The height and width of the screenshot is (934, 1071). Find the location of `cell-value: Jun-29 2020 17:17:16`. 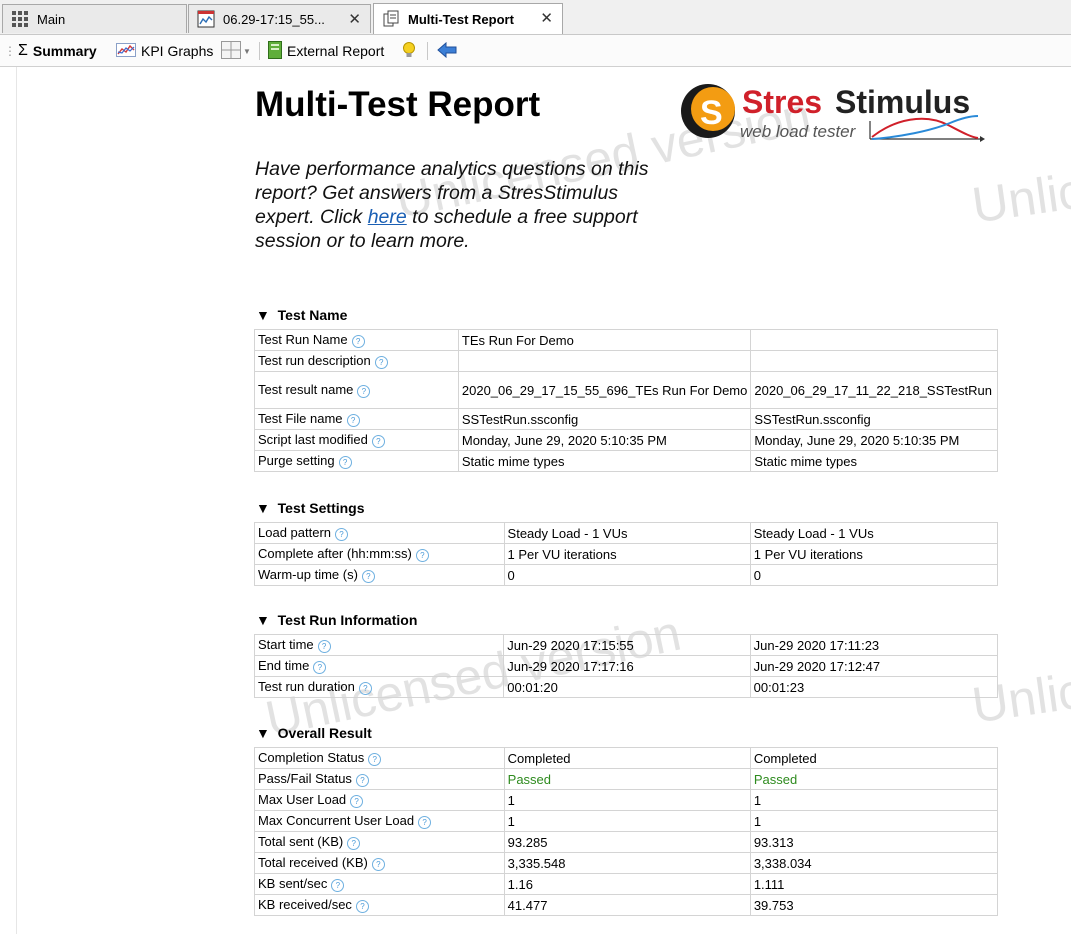

cell-value: Jun-29 2020 17:17:16 is located at coordinates (627, 666).